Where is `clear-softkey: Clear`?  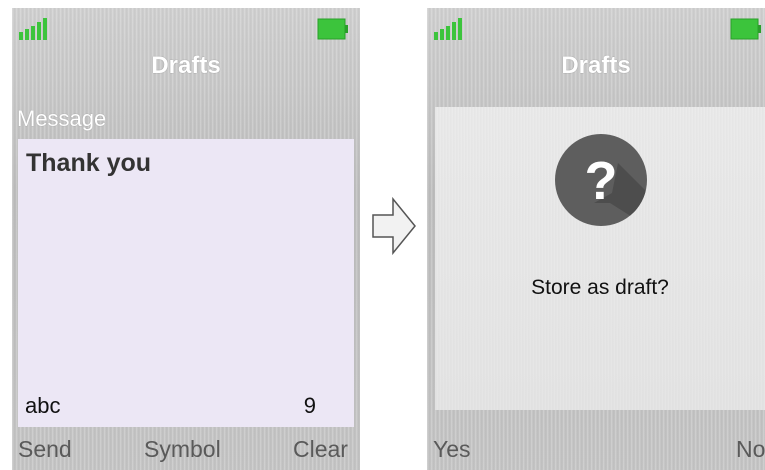 clear-softkey: Clear is located at coordinates (320, 449).